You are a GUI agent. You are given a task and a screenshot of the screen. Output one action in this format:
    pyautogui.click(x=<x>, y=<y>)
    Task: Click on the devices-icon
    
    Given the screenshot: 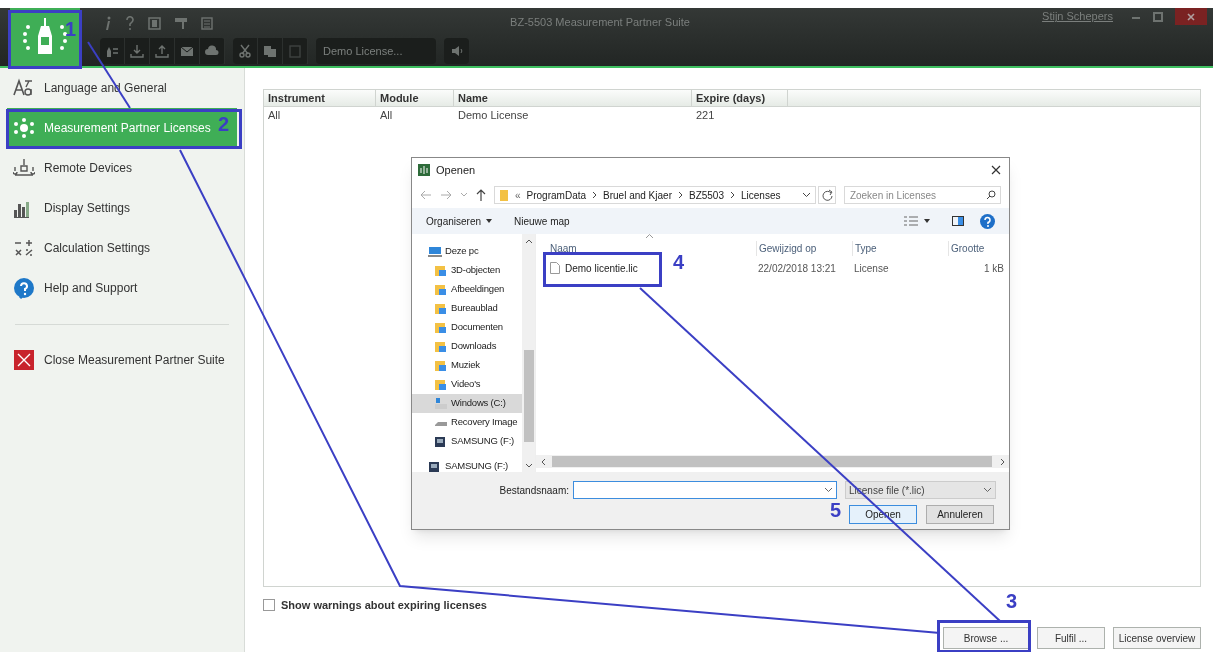 What is the action you would take?
    pyautogui.click(x=24, y=168)
    